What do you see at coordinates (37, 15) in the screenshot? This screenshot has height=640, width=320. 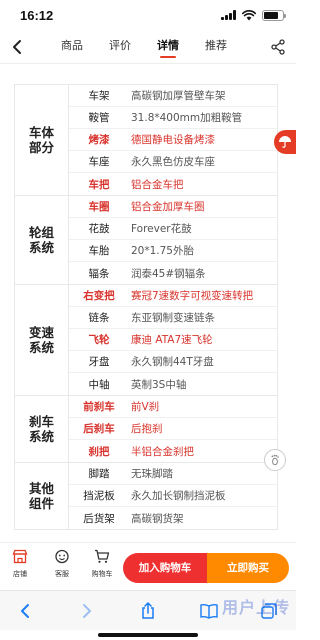 I see `status-time: 16:12` at bounding box center [37, 15].